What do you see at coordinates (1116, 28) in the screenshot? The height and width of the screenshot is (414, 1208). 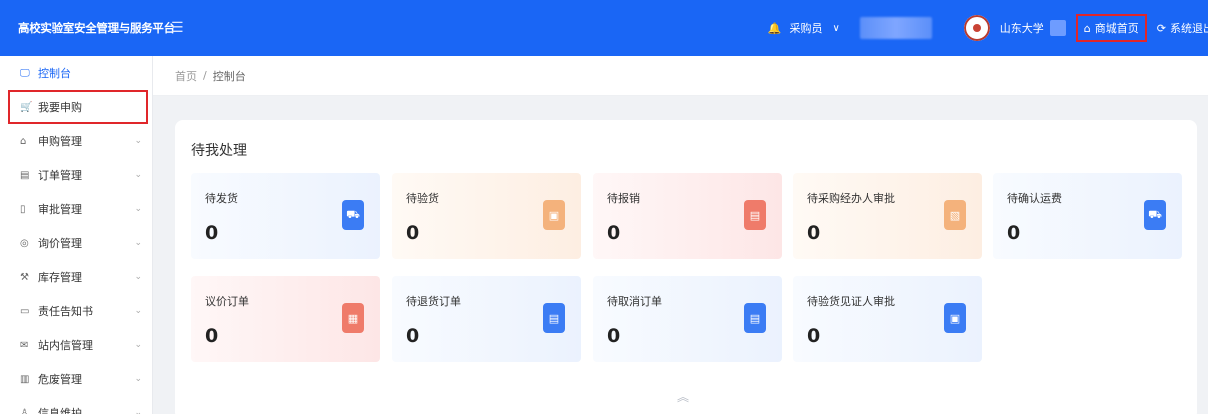 I see `mall-home-label: 商城首页` at bounding box center [1116, 28].